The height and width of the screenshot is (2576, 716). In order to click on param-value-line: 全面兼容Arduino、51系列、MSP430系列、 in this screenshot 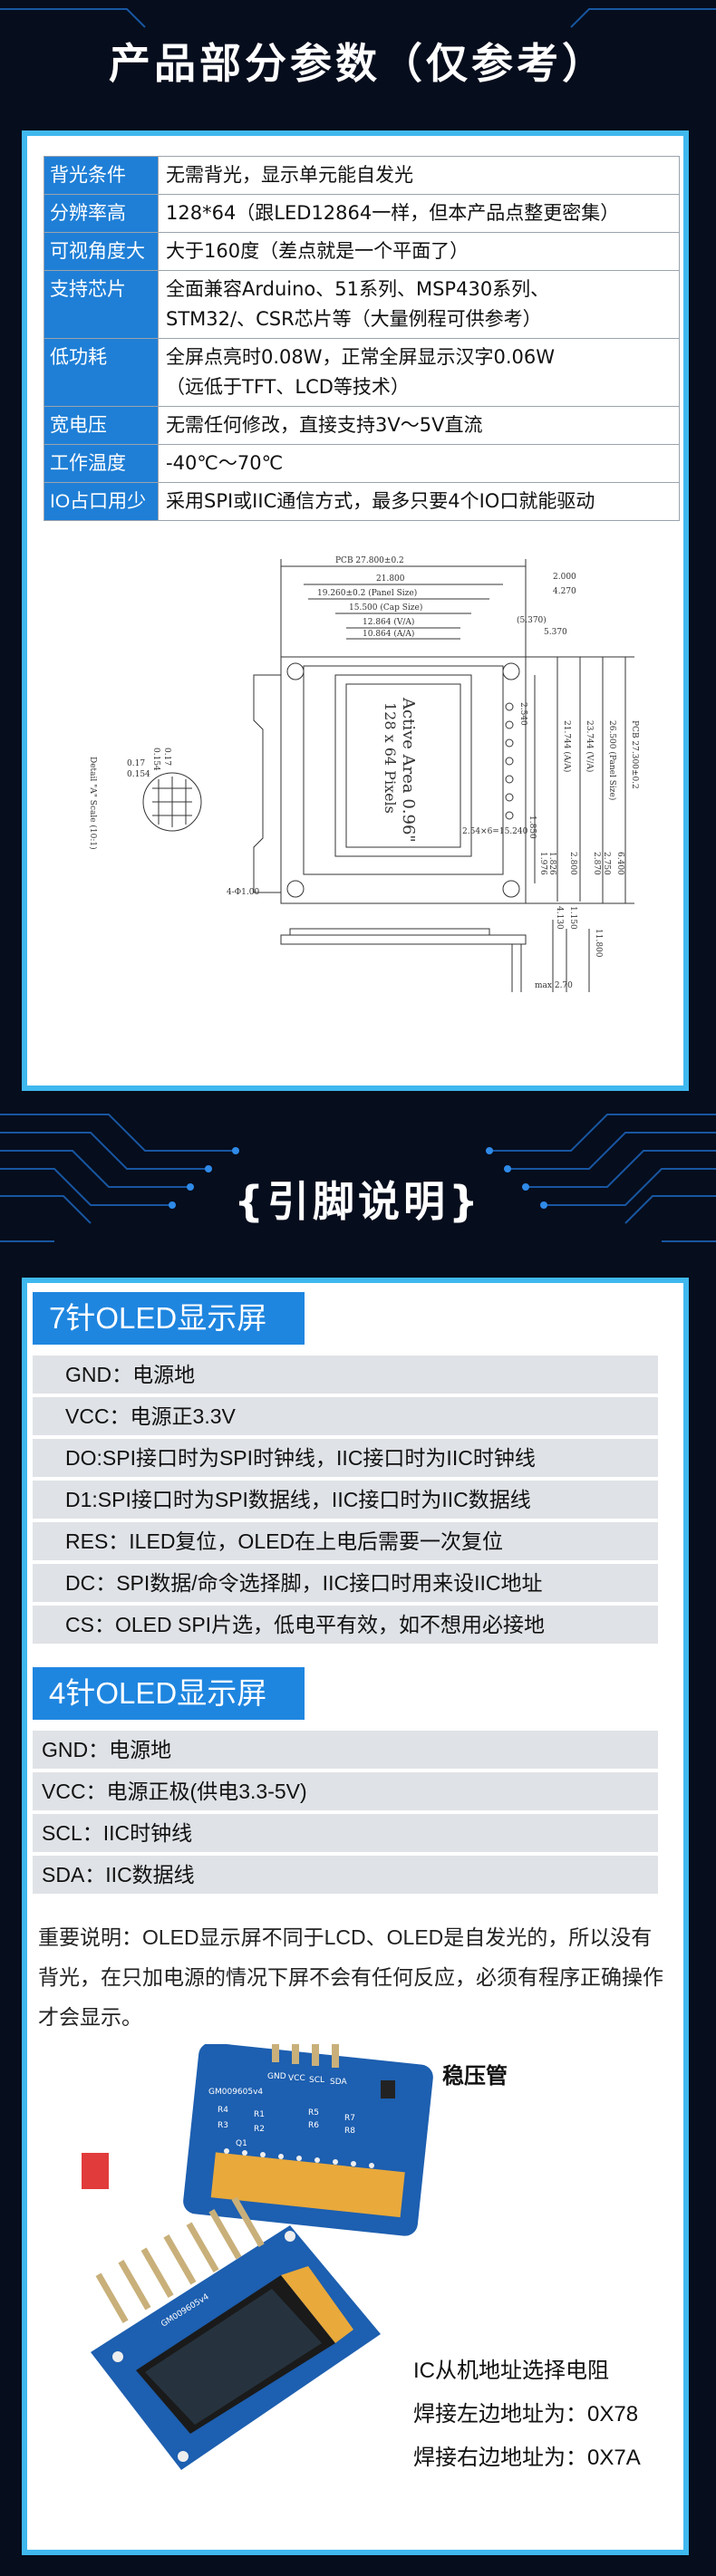, I will do `click(358, 289)`.